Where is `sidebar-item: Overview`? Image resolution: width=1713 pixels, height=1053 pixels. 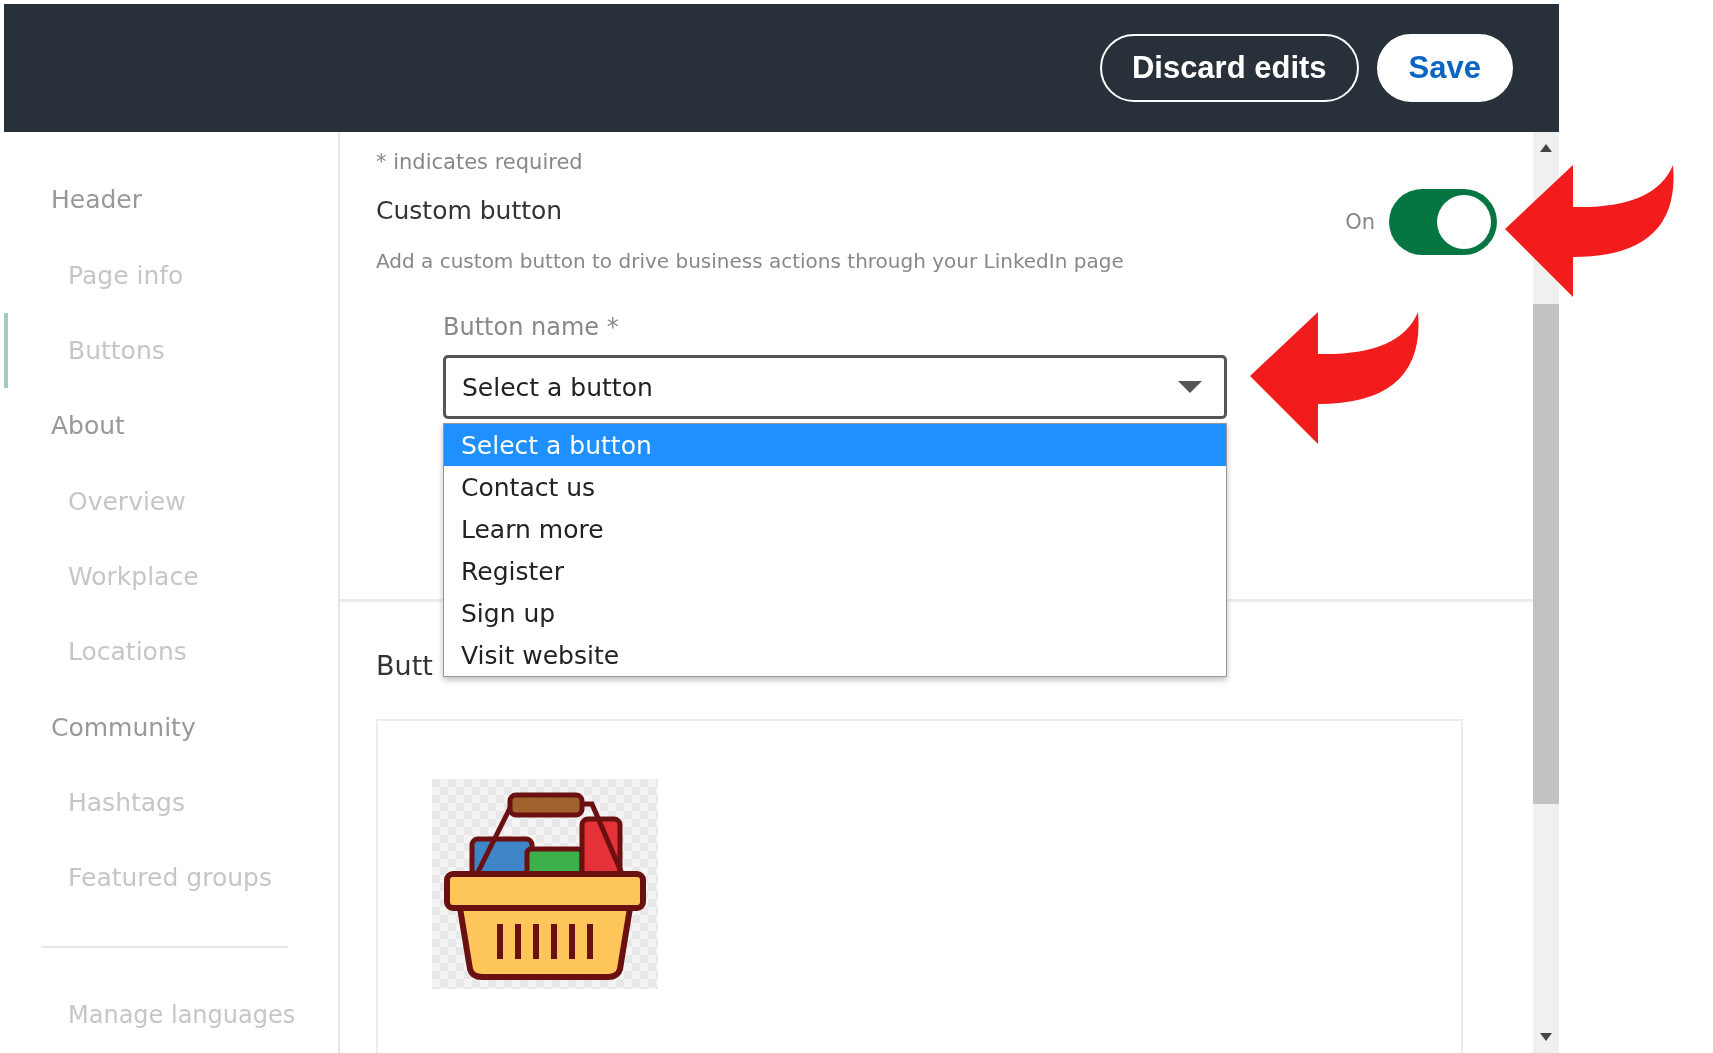
sidebar-item: Overview is located at coordinates (171, 501).